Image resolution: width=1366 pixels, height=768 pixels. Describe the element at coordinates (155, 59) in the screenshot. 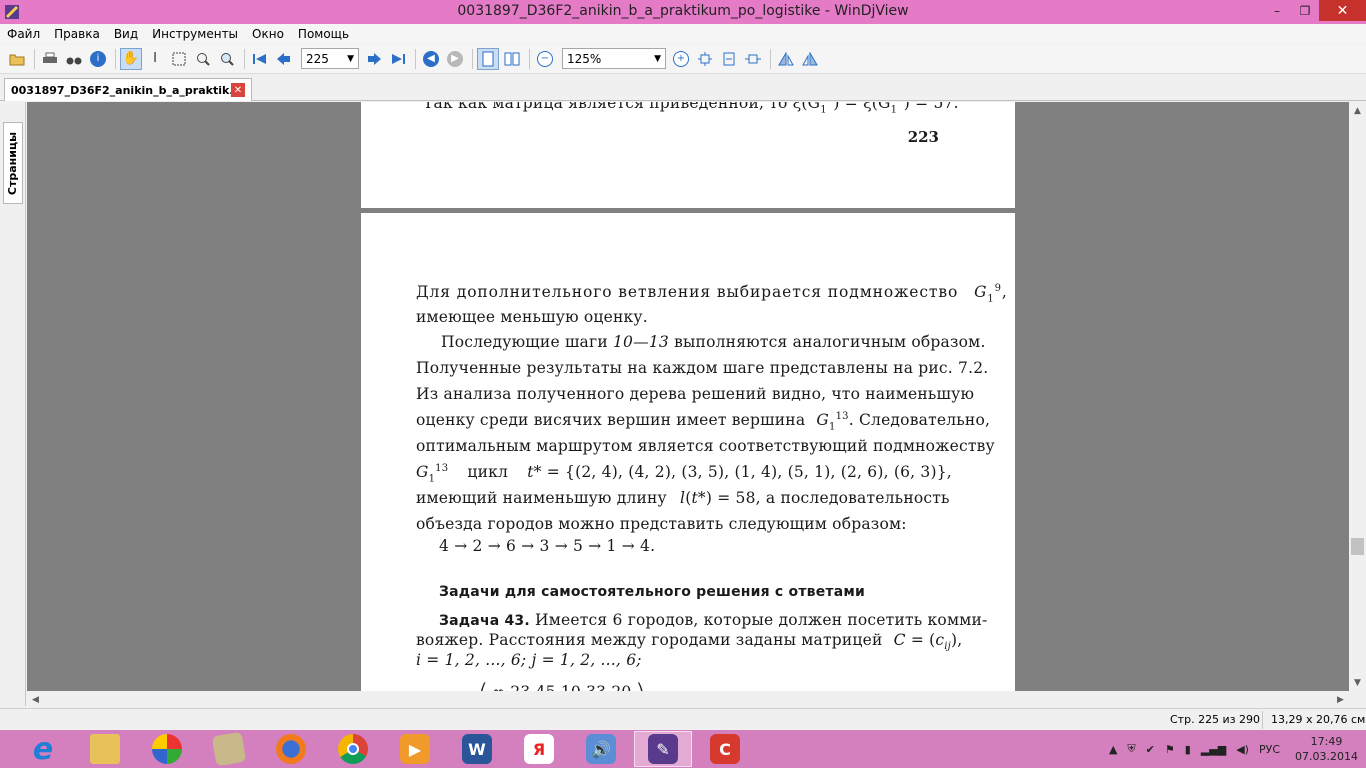

I see `text-select-icon: Ⅰ` at that location.